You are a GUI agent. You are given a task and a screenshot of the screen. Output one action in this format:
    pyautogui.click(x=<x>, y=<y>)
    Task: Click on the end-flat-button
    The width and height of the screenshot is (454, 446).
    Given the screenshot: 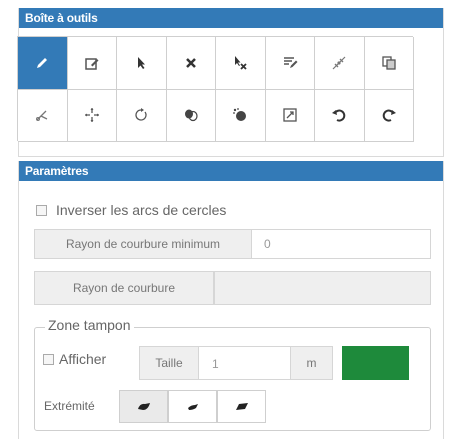 What is the action you would take?
    pyautogui.click(x=192, y=406)
    